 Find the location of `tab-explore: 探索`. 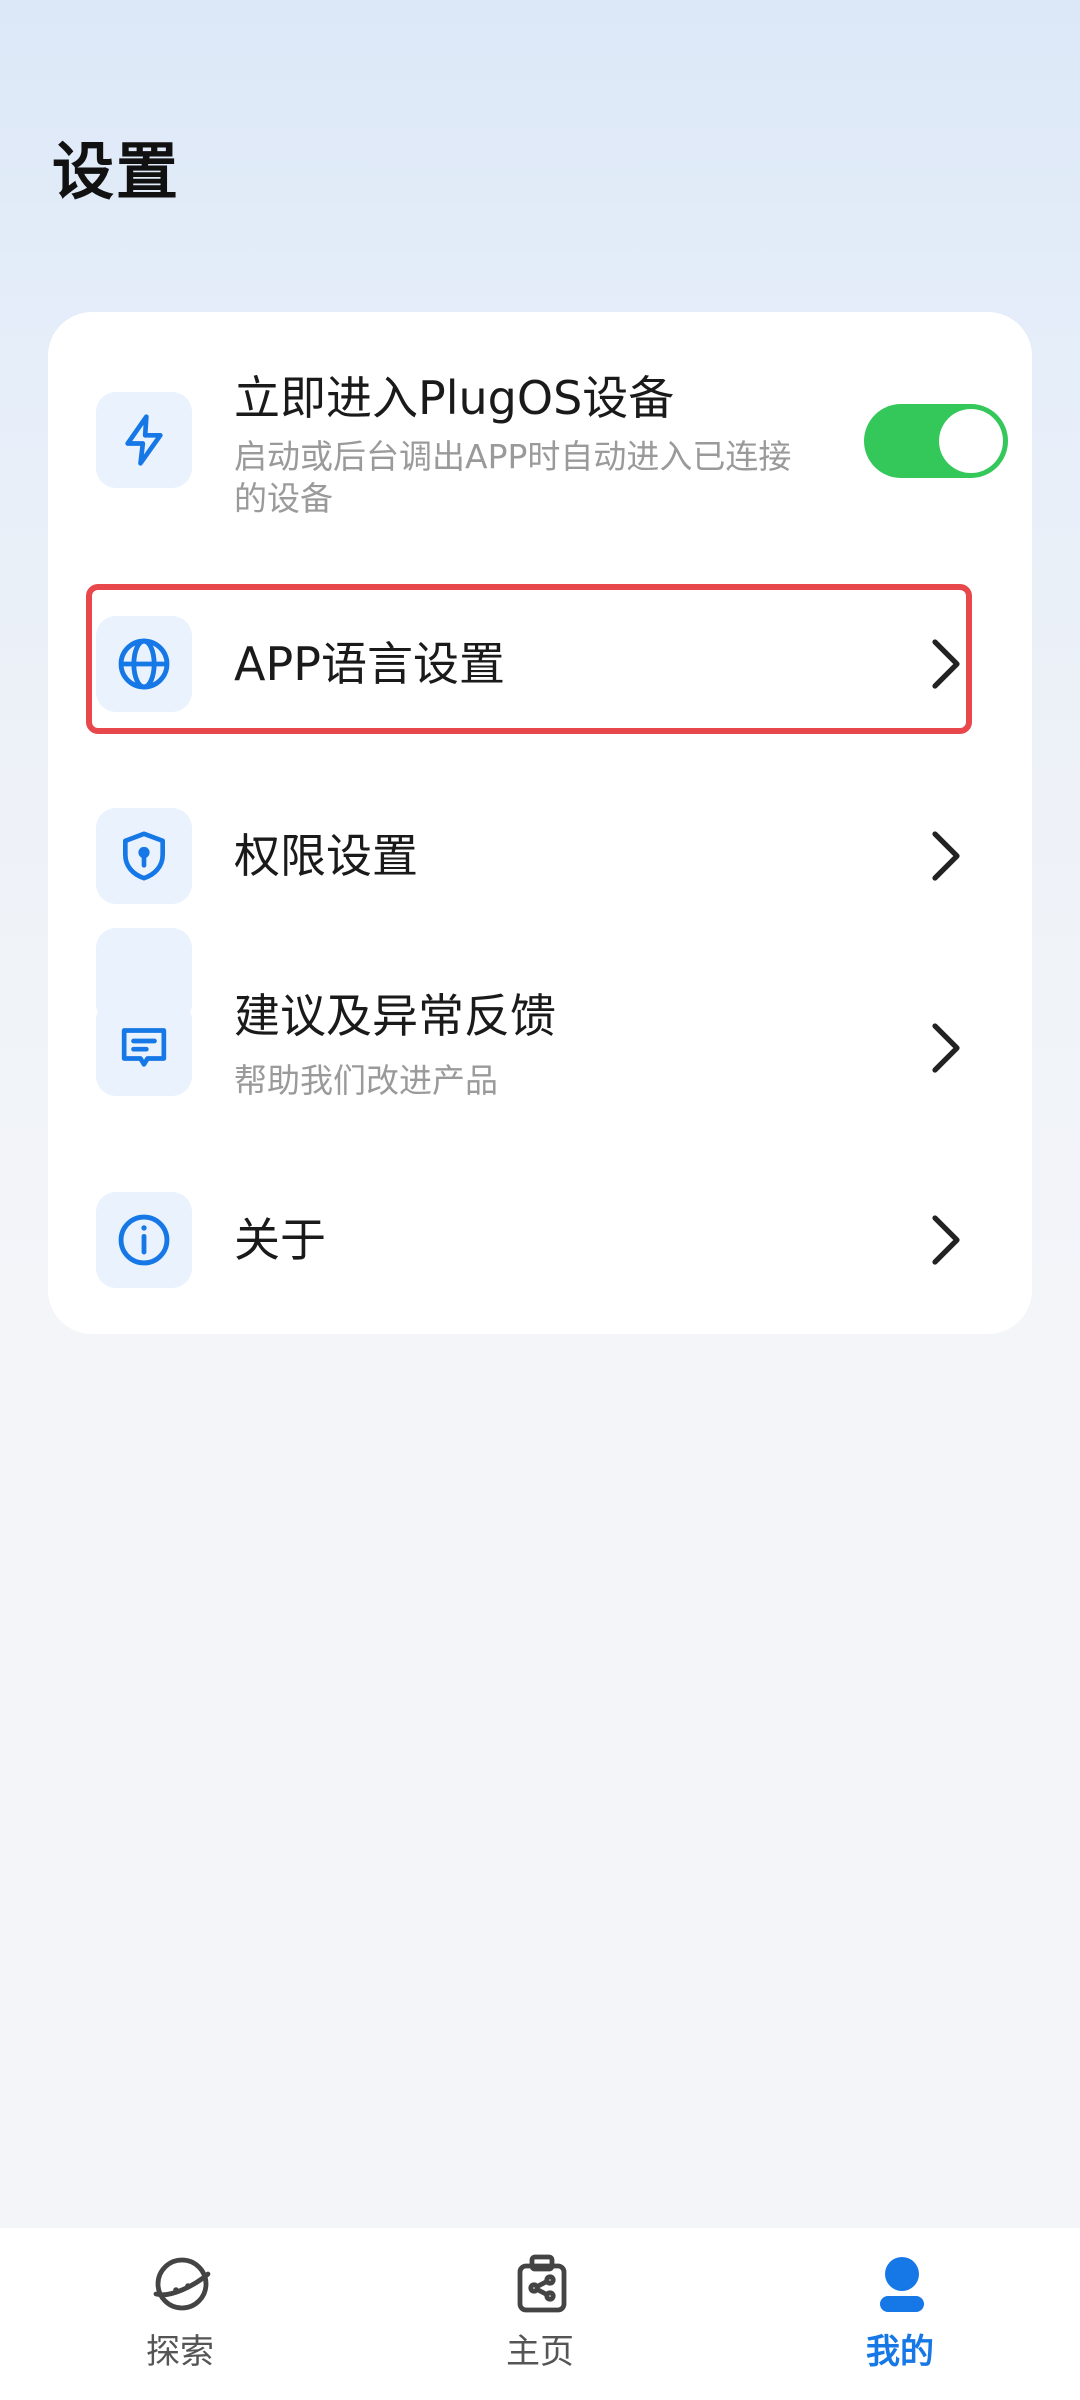

tab-explore: 探索 is located at coordinates (180, 2314).